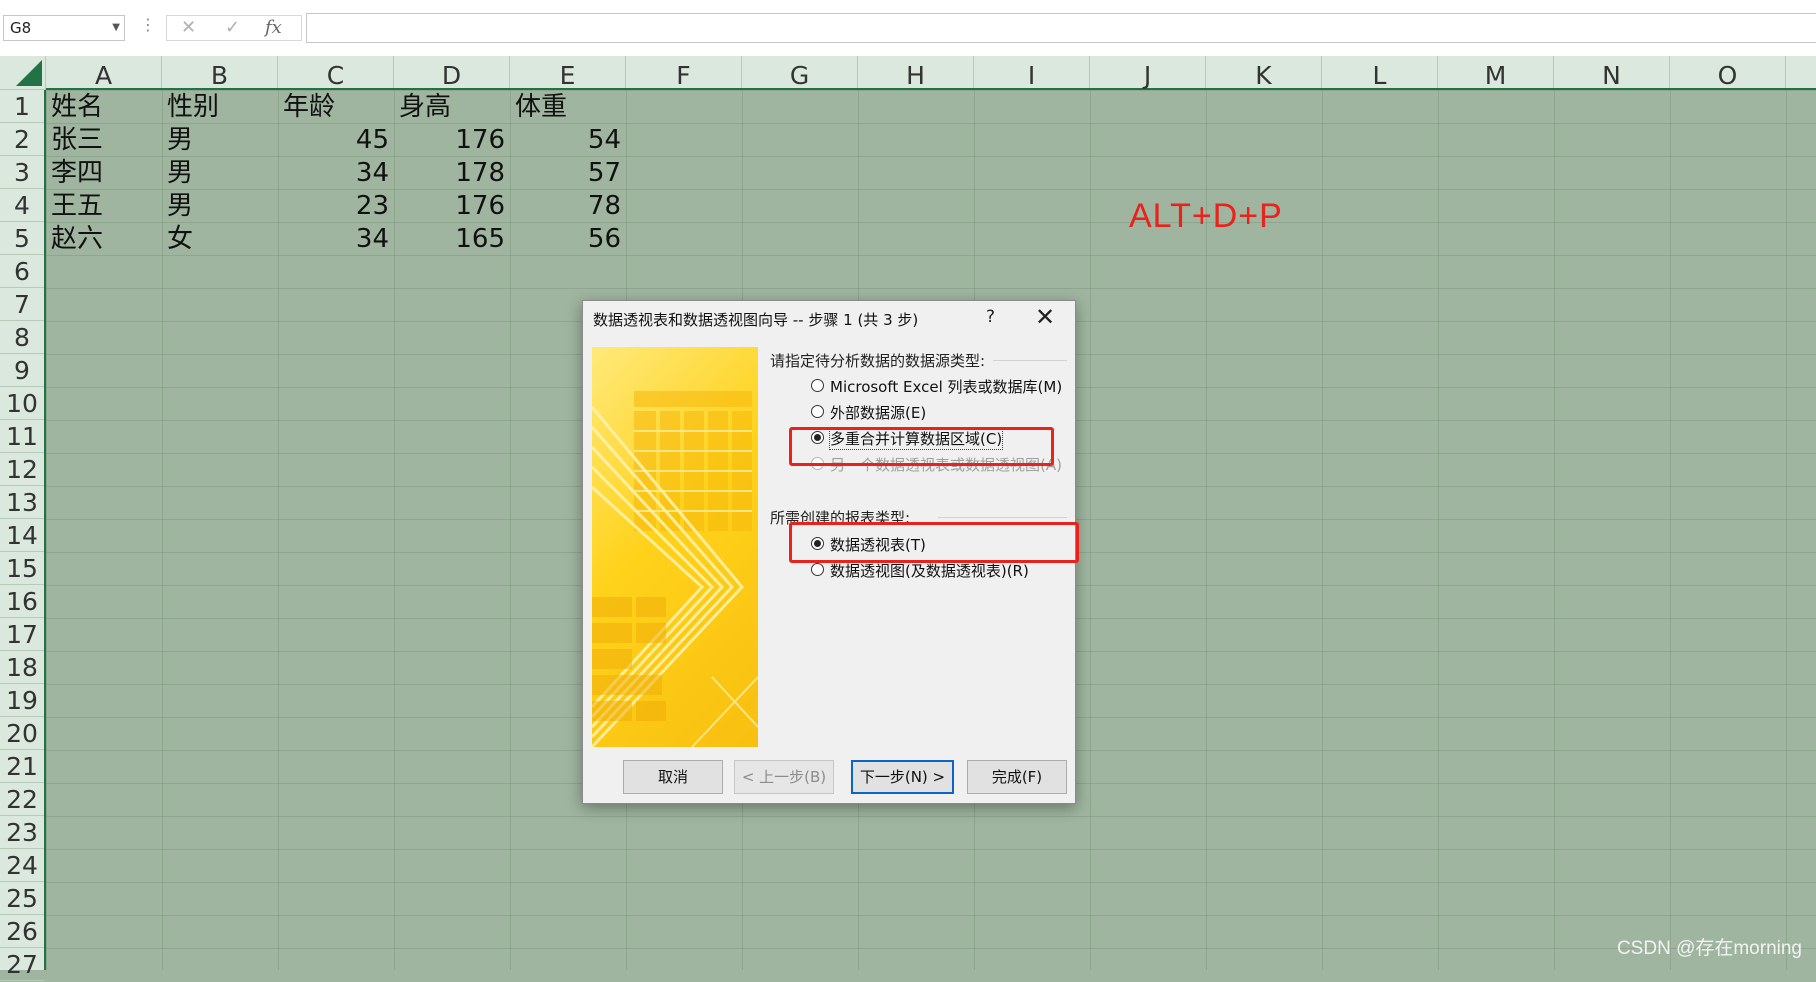  Describe the element at coordinates (22, 436) in the screenshot. I see `row-header-11: 11` at that location.